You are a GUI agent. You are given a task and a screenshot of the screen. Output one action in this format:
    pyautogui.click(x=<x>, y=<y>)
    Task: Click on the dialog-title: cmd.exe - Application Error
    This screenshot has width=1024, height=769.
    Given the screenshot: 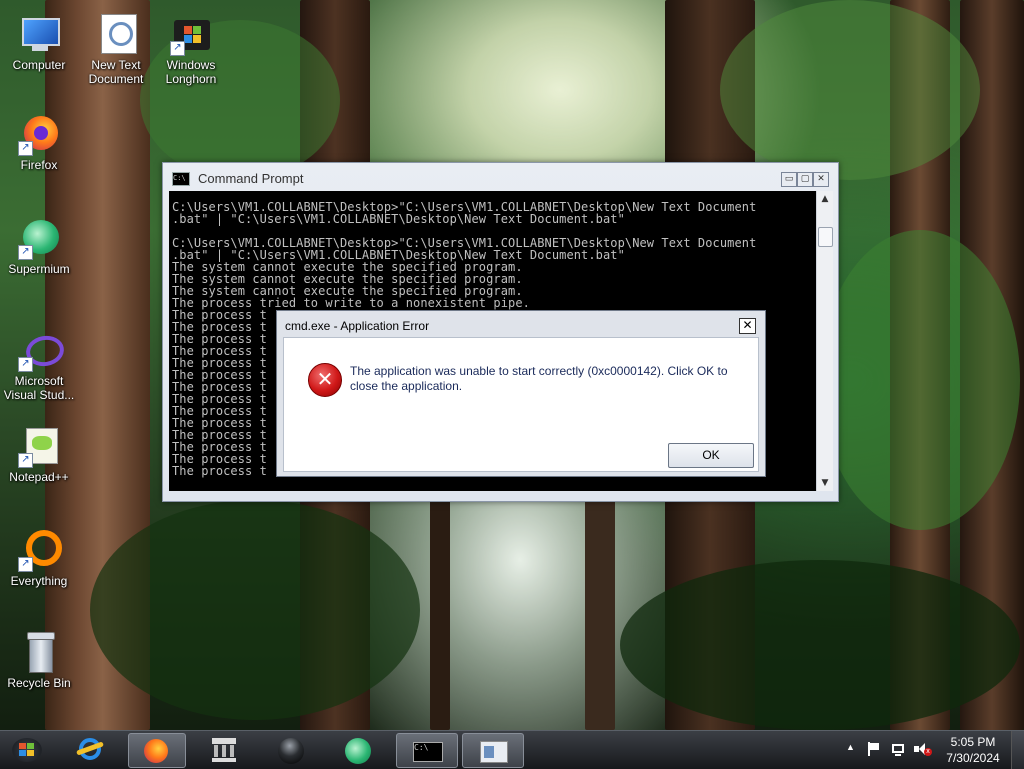 What is the action you would take?
    pyautogui.click(x=357, y=326)
    